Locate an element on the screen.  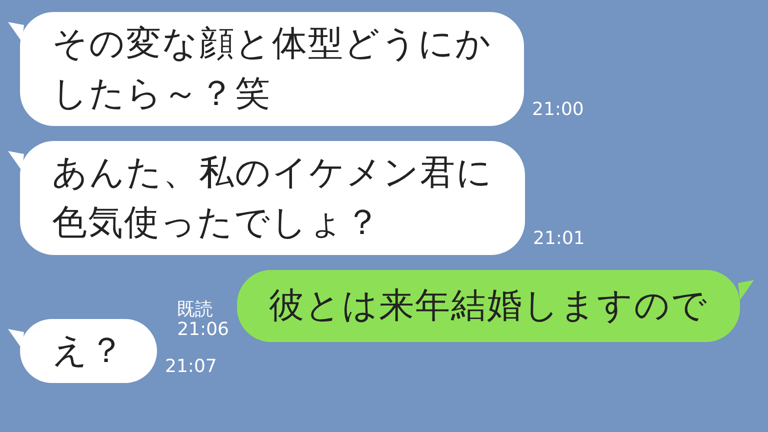
message-bubble: え？ is located at coordinates (88, 351).